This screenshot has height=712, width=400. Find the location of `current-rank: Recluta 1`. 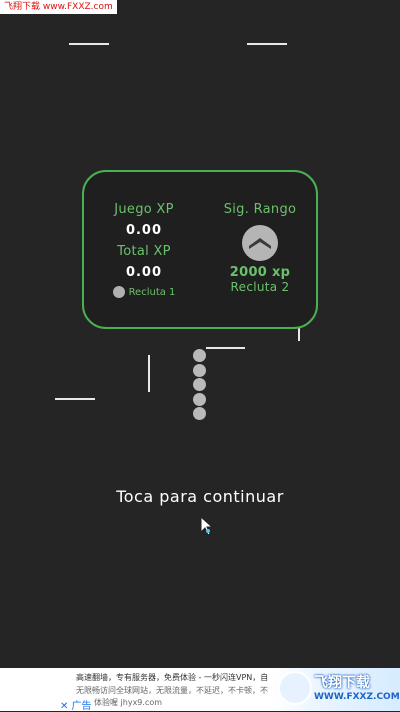

current-rank: Recluta 1 is located at coordinates (144, 292).